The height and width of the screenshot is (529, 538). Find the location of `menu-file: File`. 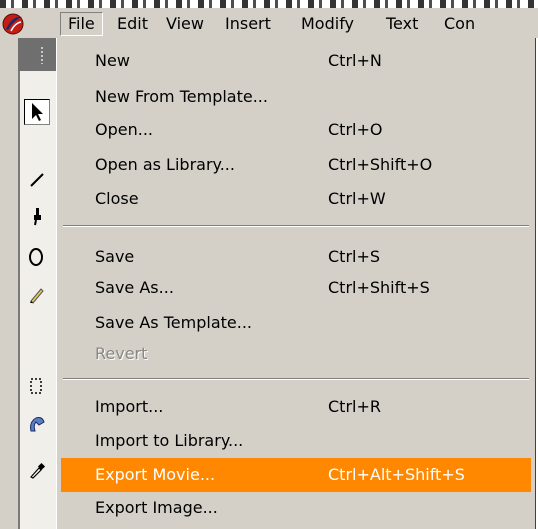

menu-file: File is located at coordinates (81, 24).